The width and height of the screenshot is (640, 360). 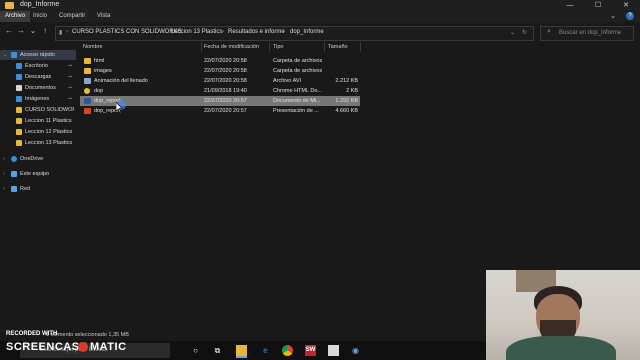 I want to click on file-type: Archivo AVI, so click(x=287, y=81).